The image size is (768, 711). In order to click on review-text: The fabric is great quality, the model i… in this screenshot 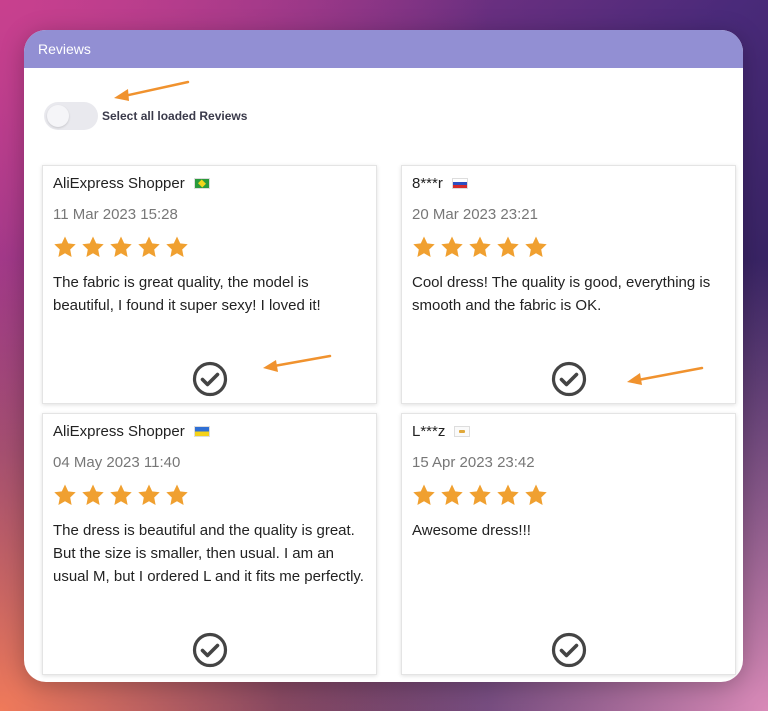, I will do `click(187, 294)`.